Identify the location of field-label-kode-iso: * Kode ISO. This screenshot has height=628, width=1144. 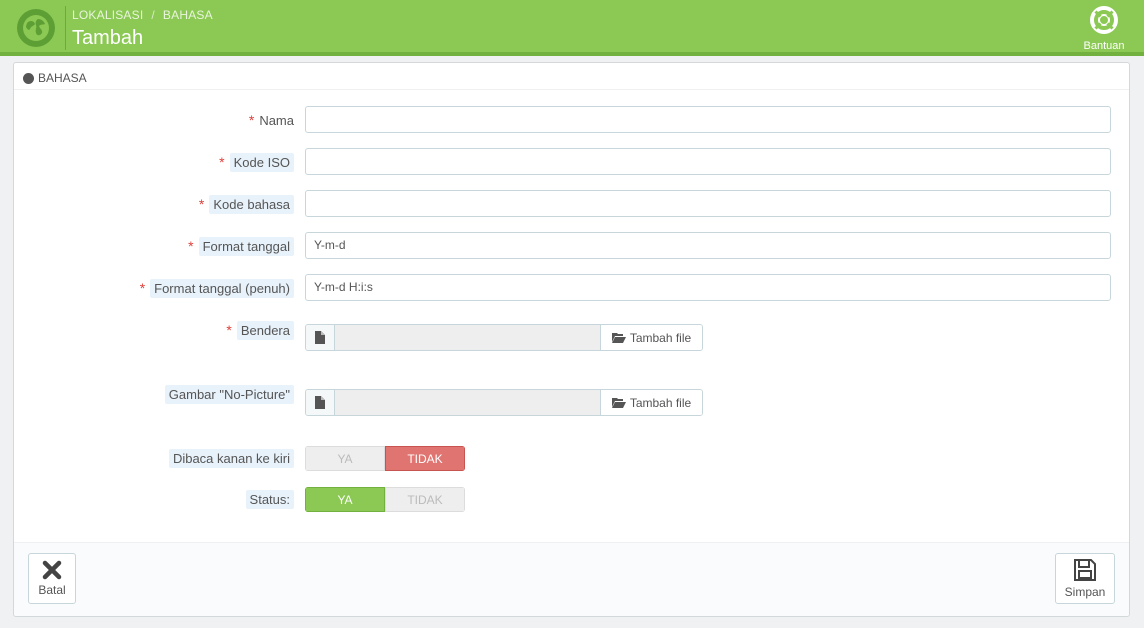
(256, 162).